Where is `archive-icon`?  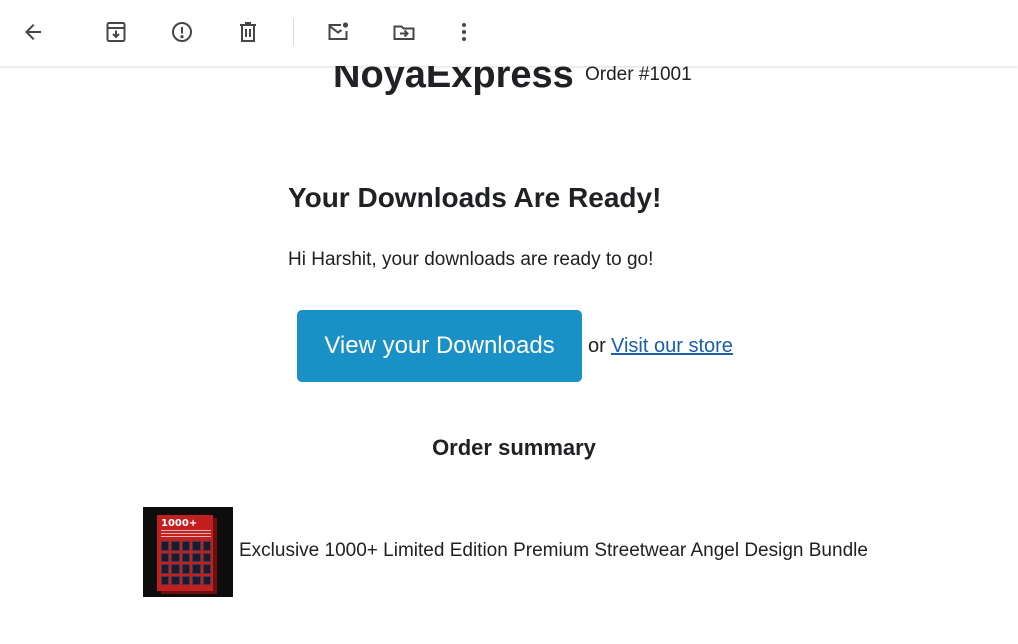
archive-icon is located at coordinates (116, 32).